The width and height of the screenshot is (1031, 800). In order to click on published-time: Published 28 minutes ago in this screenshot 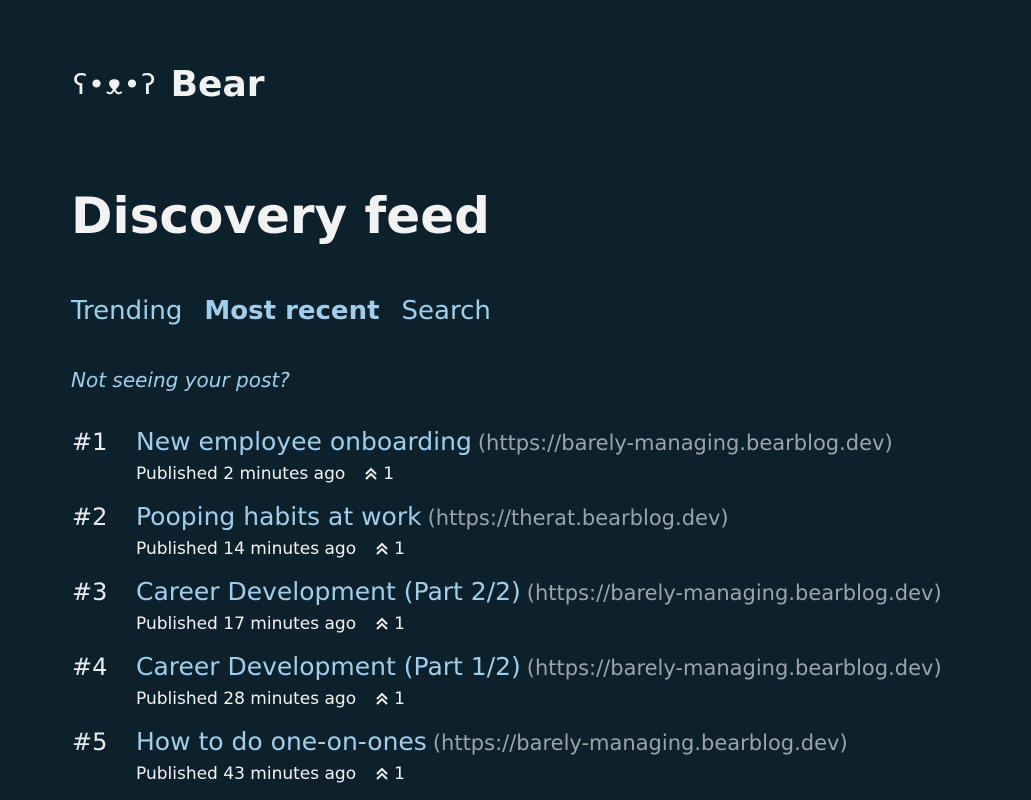, I will do `click(246, 699)`.